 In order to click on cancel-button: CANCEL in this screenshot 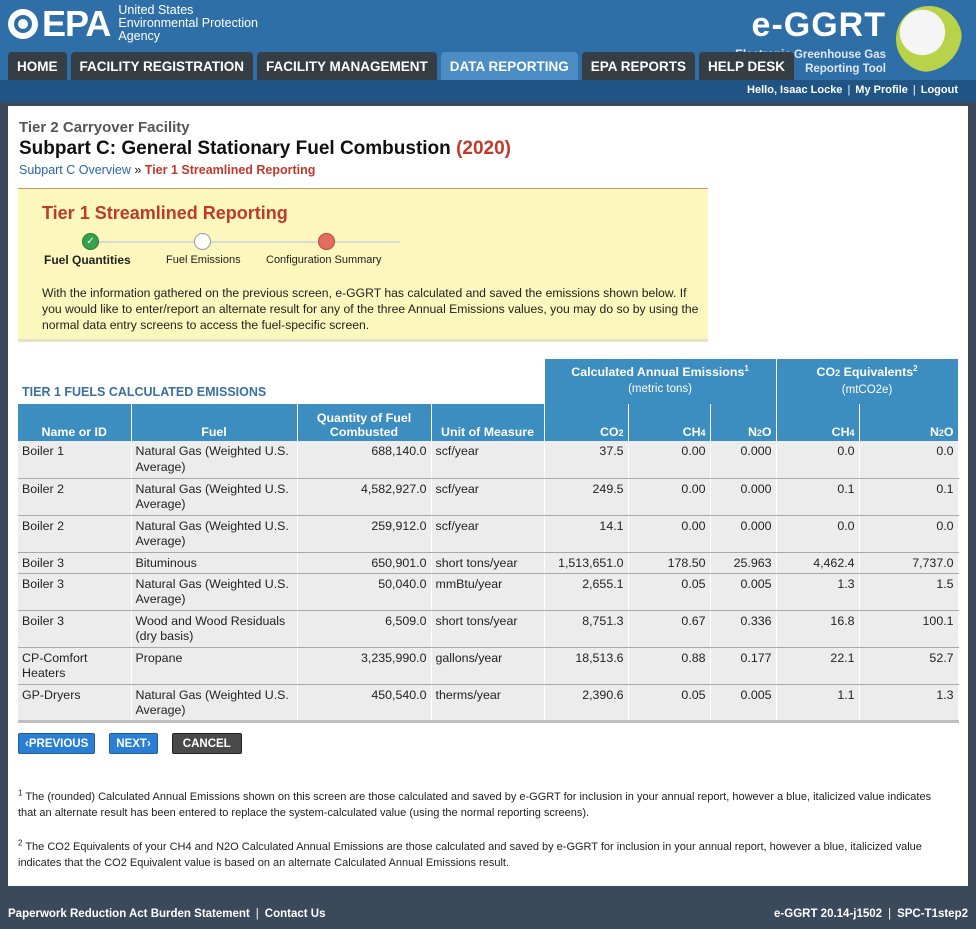, I will do `click(206, 743)`.